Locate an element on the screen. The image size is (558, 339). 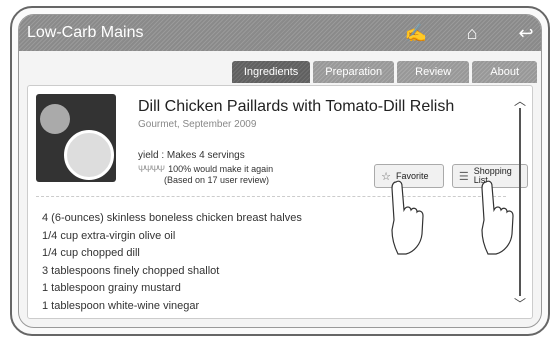
tab-bar: Ingredients Preparation Review About is located at coordinates (384, 72).